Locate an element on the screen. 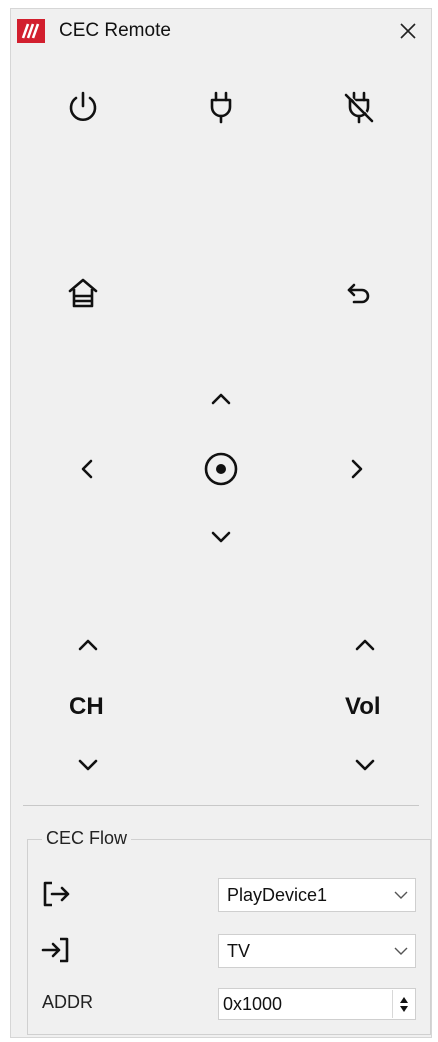  unplug-button is located at coordinates (359, 107).